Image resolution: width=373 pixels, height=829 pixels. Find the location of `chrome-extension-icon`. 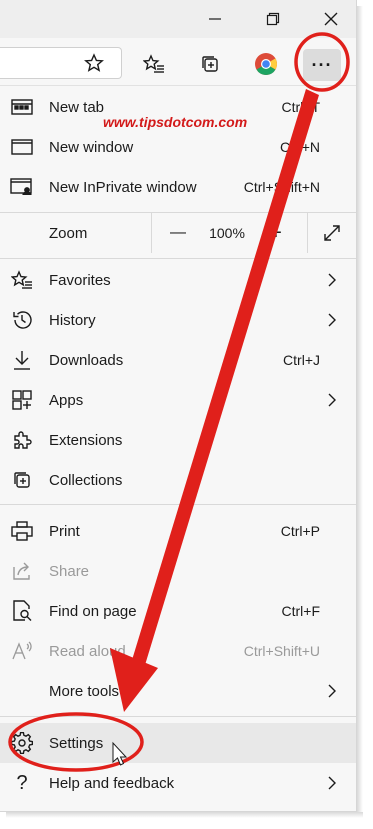

chrome-extension-icon is located at coordinates (266, 64).